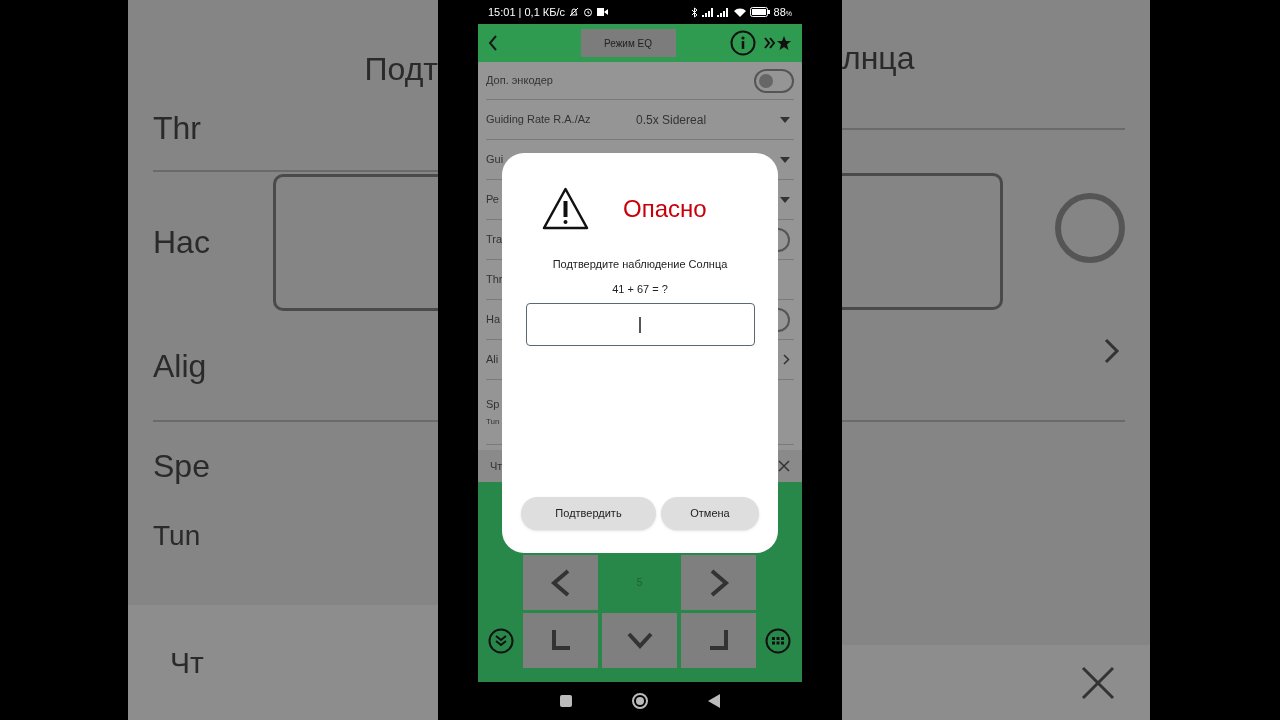  I want to click on backdrop-sublabel: Tun, so click(177, 535).